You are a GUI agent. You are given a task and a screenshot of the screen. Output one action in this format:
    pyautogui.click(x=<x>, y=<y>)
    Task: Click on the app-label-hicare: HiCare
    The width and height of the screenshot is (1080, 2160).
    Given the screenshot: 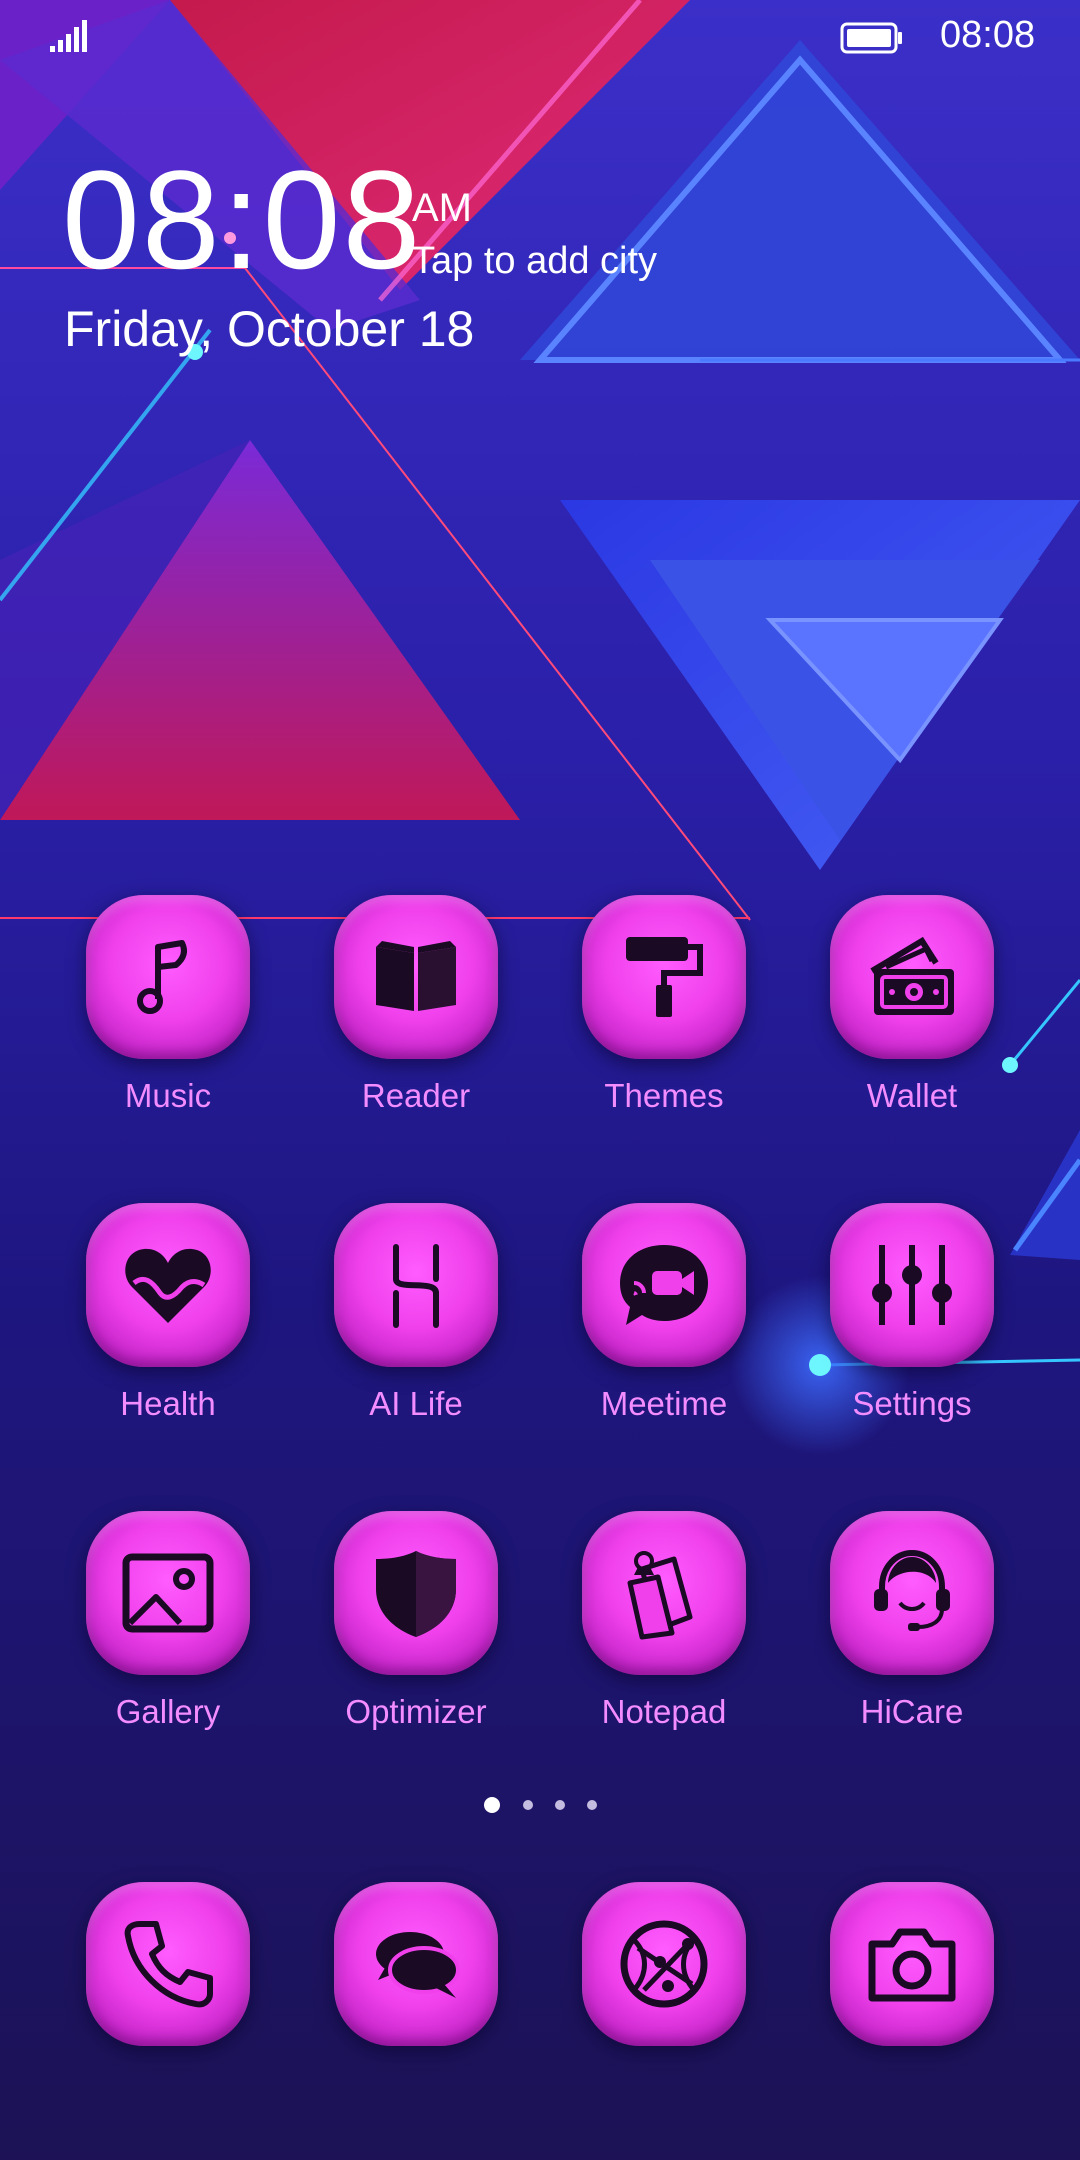 What is the action you would take?
    pyautogui.click(x=912, y=1711)
    